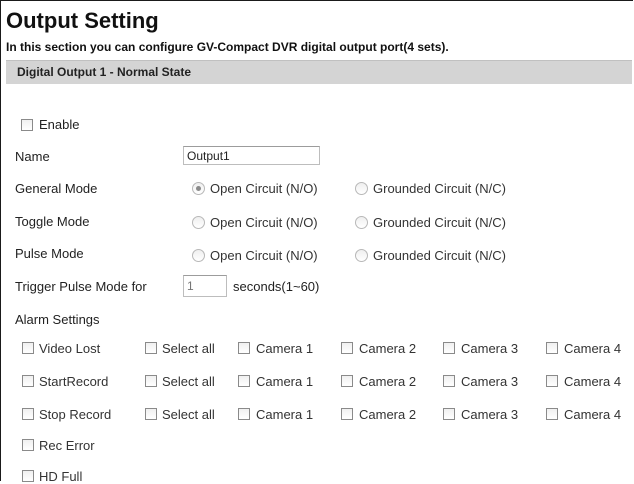  Describe the element at coordinates (593, 381) in the screenshot. I see `start-record-camera-4-label: Camera 4` at that location.